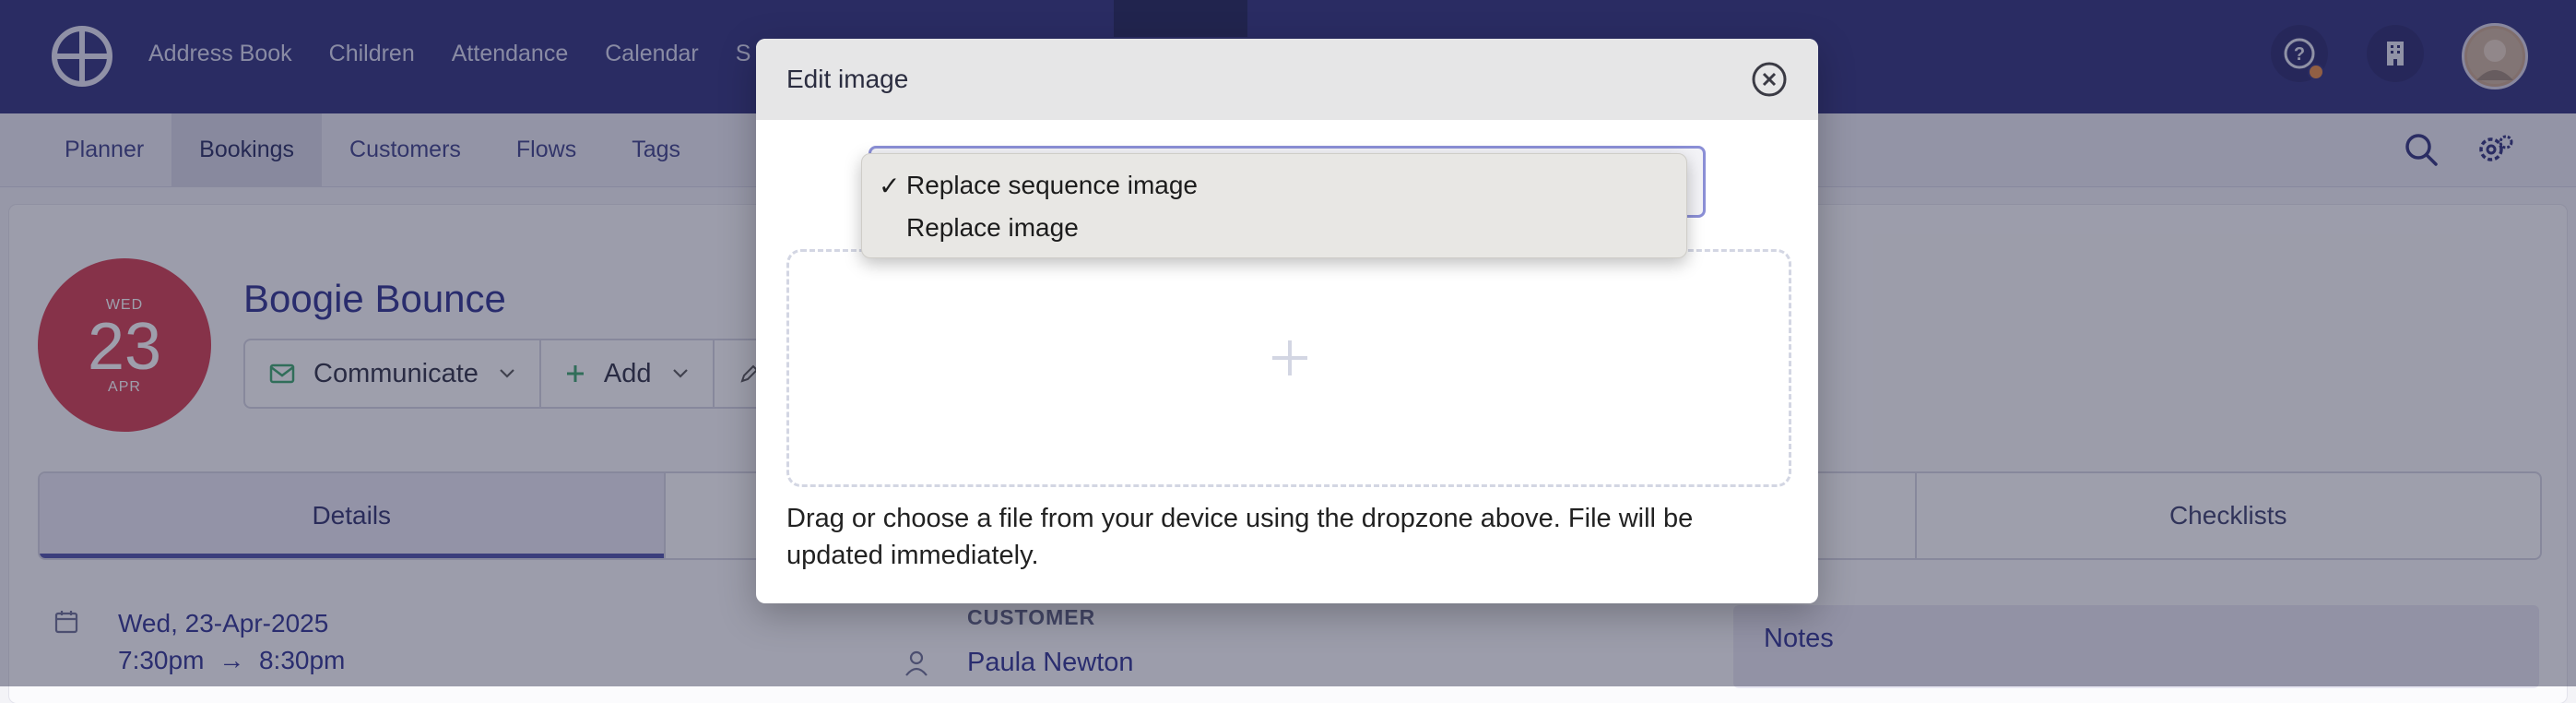 This screenshot has height=703, width=2576. What do you see at coordinates (992, 227) in the screenshot?
I see `option-label: Replace image` at bounding box center [992, 227].